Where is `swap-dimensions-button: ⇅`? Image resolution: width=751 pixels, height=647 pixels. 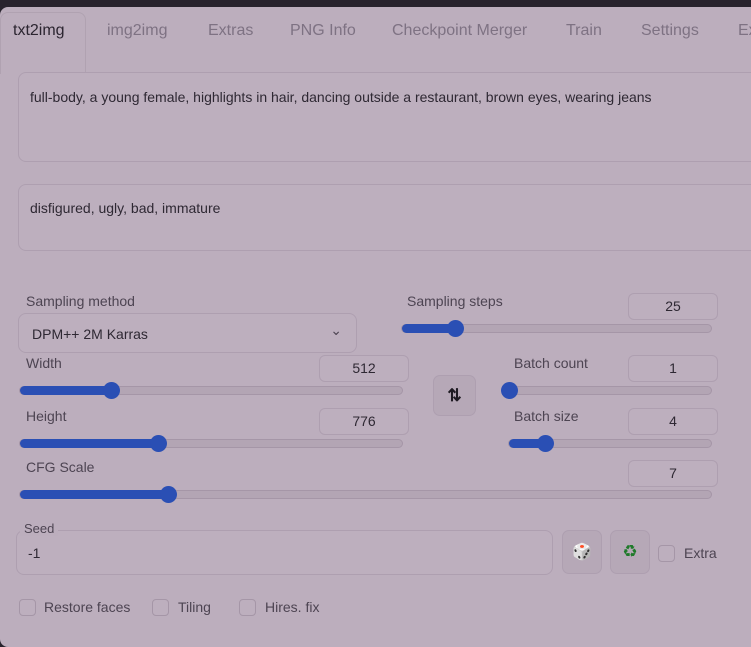
swap-dimensions-button: ⇅ is located at coordinates (454, 395).